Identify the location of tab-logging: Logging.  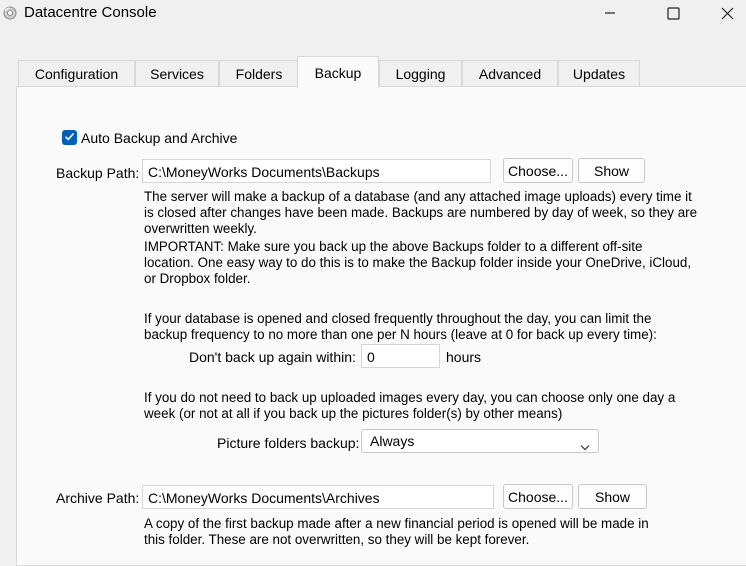
(420, 73).